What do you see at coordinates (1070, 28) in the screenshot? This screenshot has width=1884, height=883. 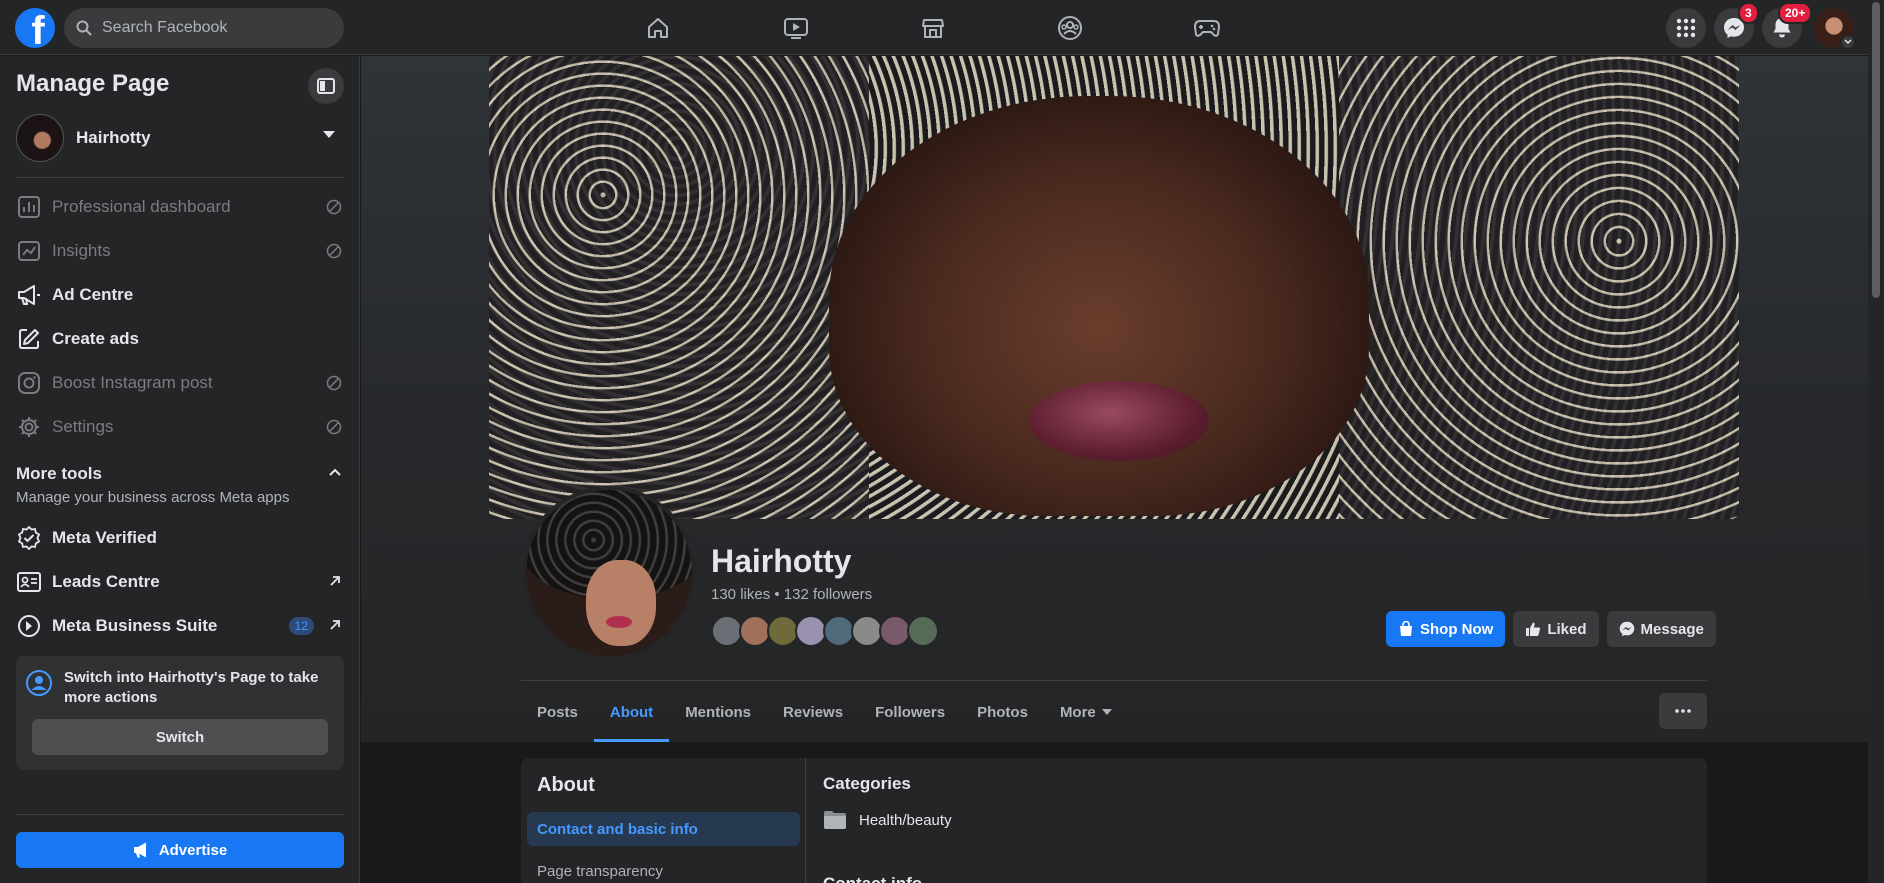 I see `nav-groups` at bounding box center [1070, 28].